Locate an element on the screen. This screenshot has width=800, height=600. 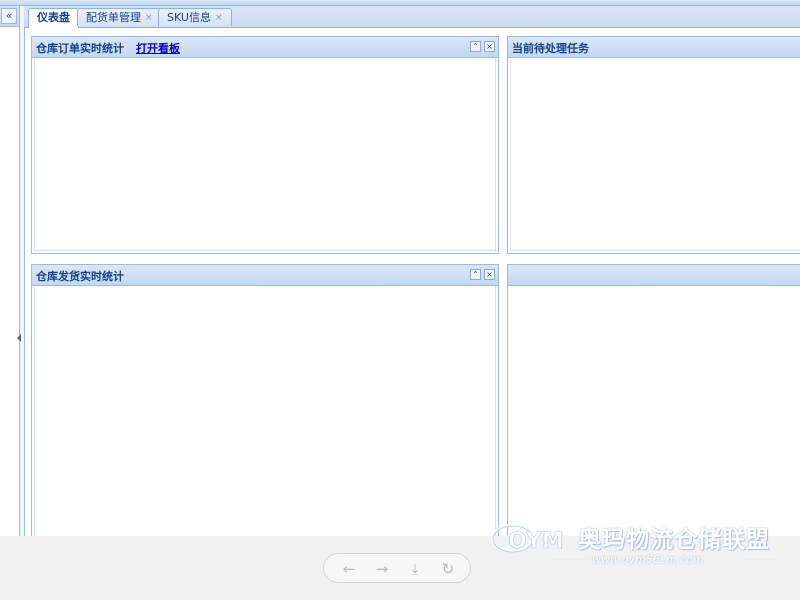
rotate-icon: ↻ is located at coordinates (448, 569).